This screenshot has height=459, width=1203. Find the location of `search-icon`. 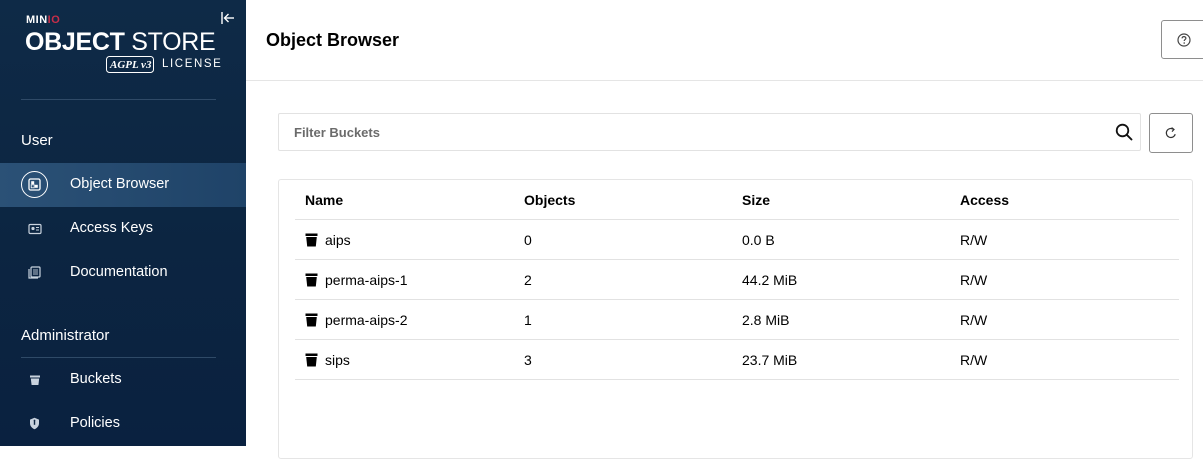

search-icon is located at coordinates (1124, 132).